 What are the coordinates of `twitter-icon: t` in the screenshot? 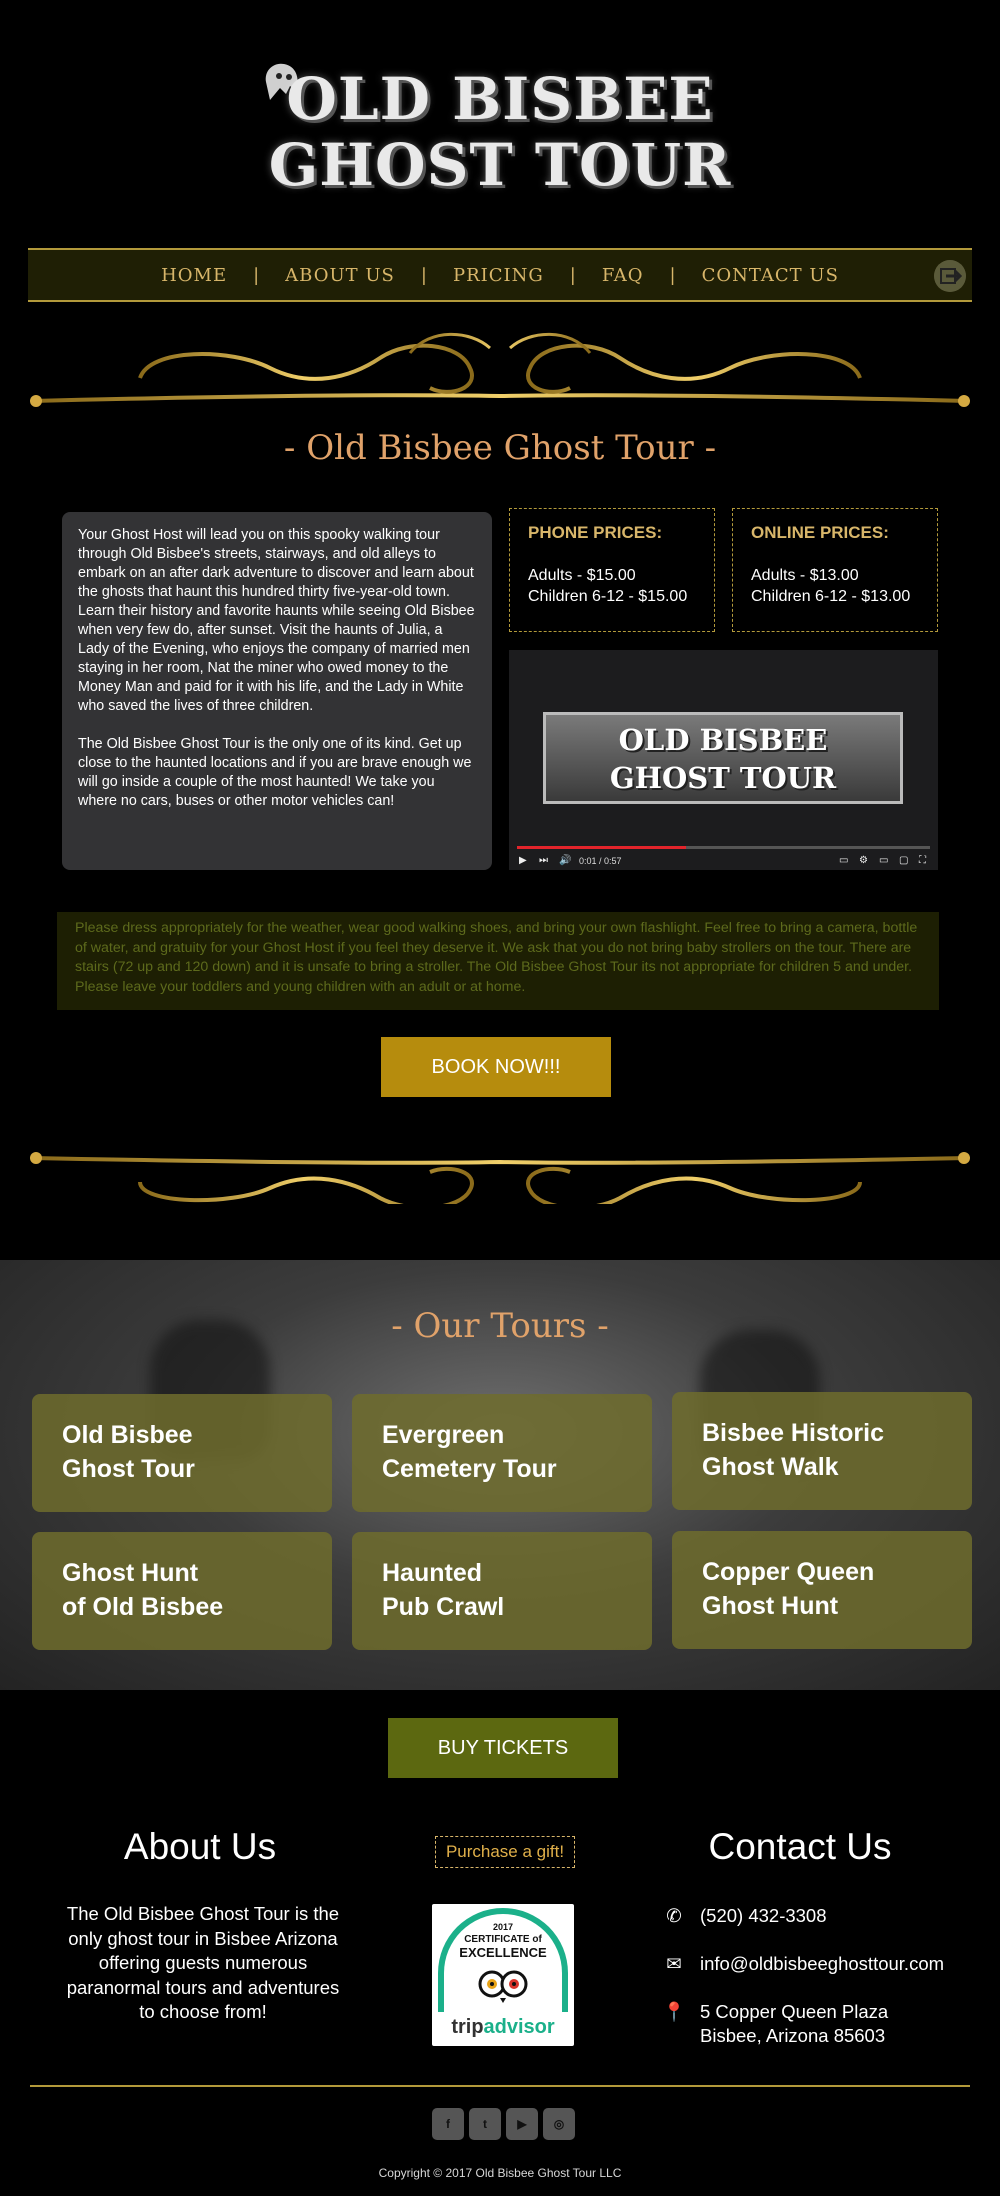 It's located at (485, 2124).